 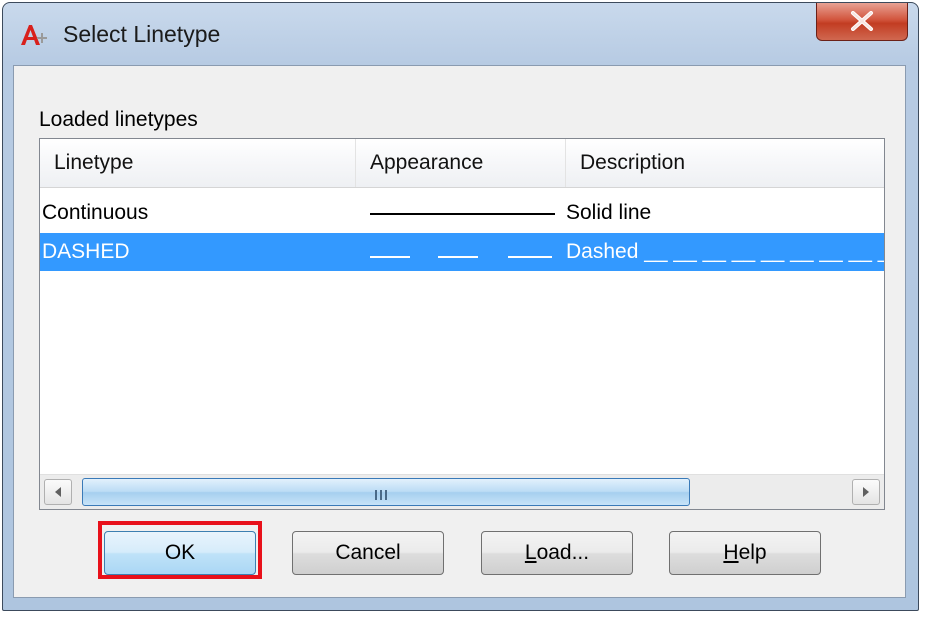 What do you see at coordinates (460, 34) in the screenshot?
I see `title-bar: Select Linetype` at bounding box center [460, 34].